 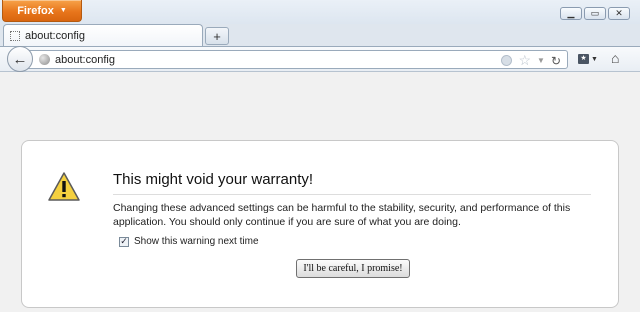 What do you see at coordinates (35, 10) in the screenshot?
I see `firefox-button-label: Firefox` at bounding box center [35, 10].